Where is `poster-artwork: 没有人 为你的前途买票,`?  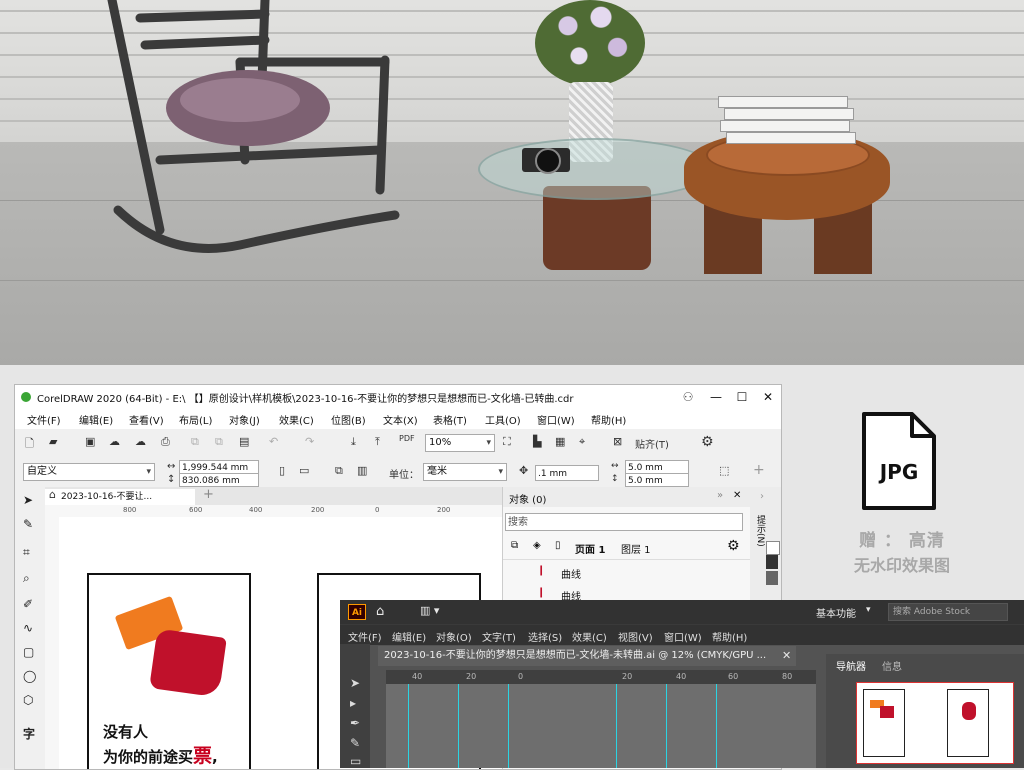
poster-artwork: 没有人 为你的前途买票, is located at coordinates (169, 671).